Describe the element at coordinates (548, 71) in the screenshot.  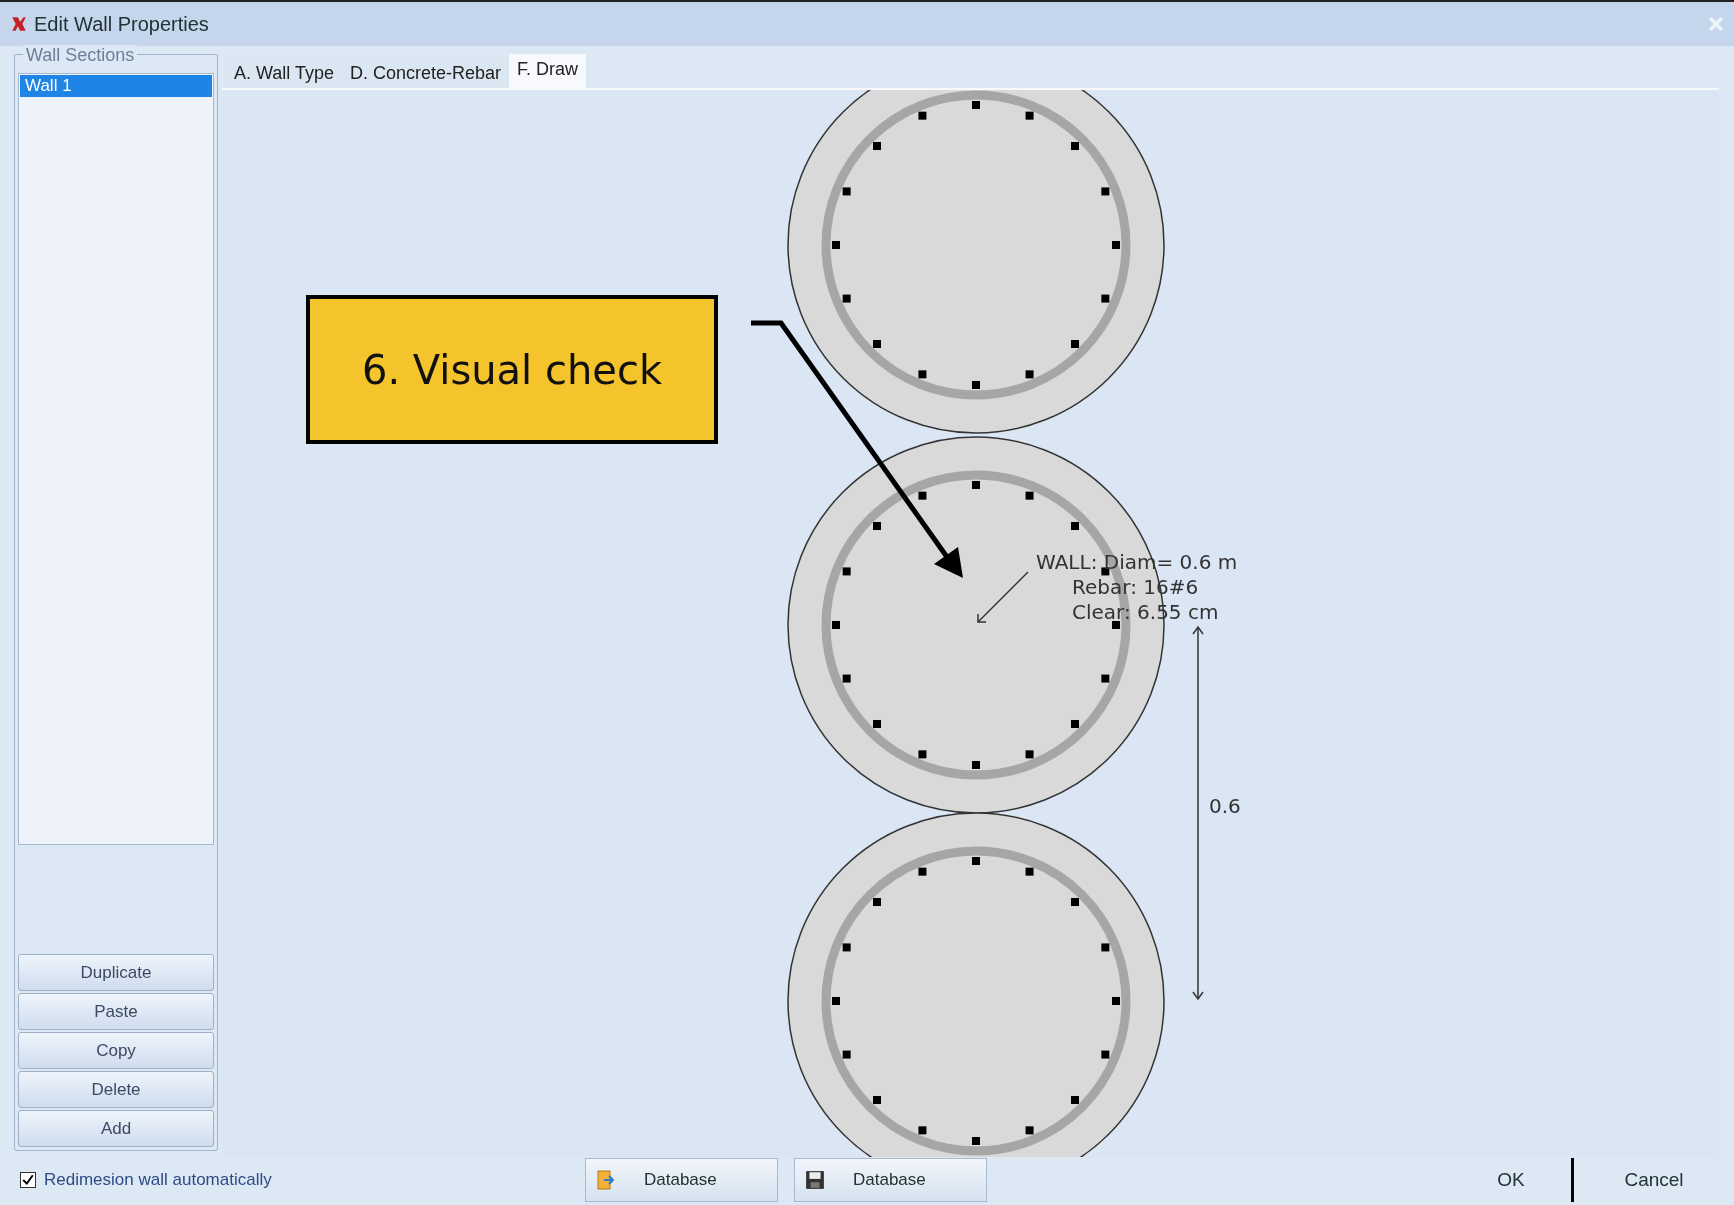
I see `tab: F. Draw` at that location.